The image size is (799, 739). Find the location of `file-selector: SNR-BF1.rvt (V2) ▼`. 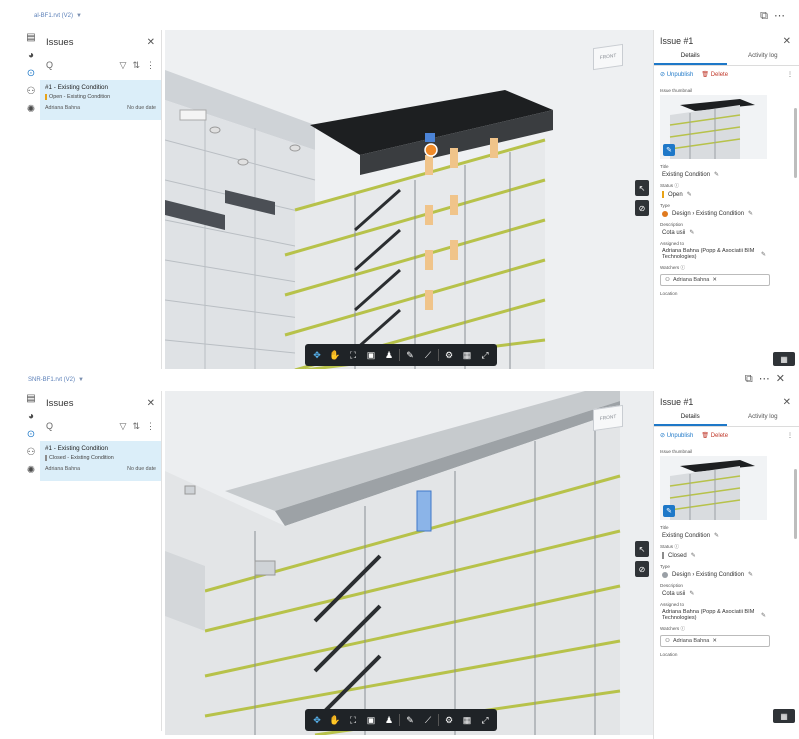

file-selector: SNR-BF1.rvt (V2) ▼ is located at coordinates (56, 380).